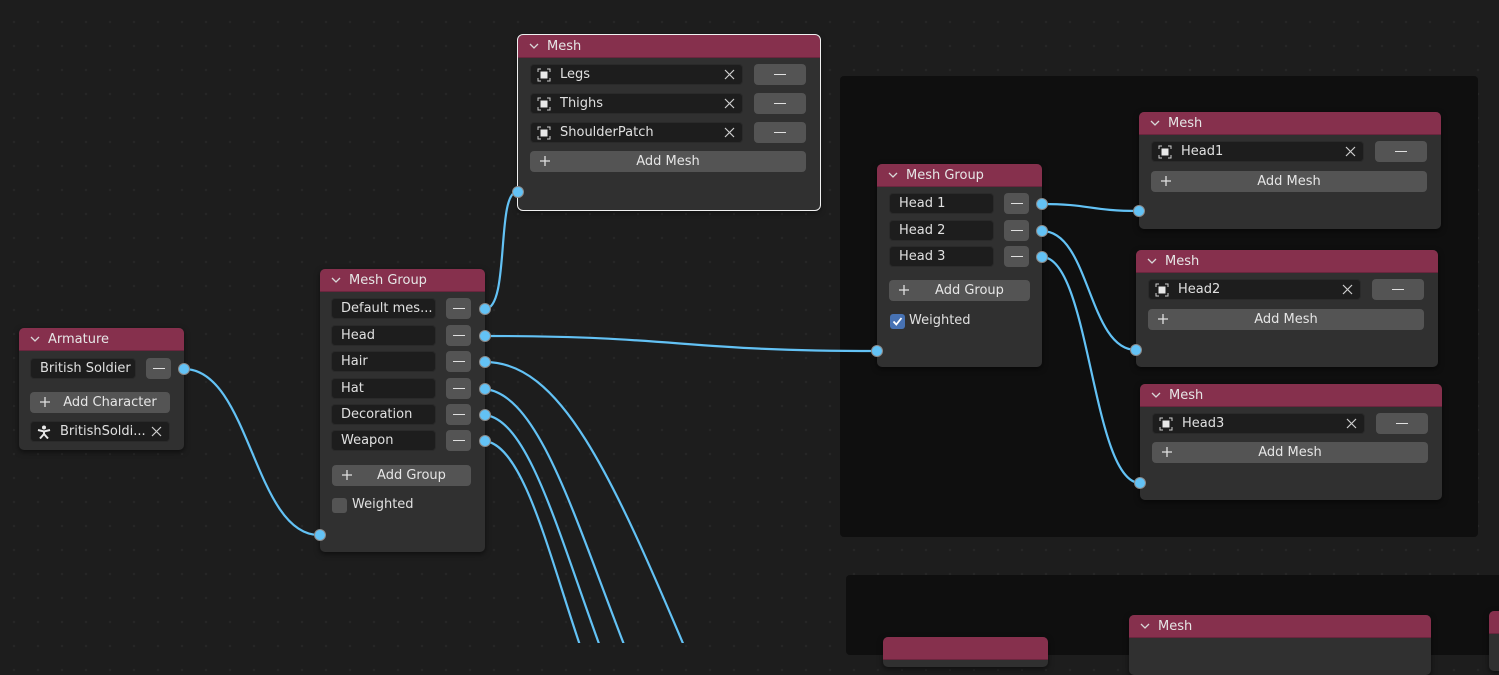  What do you see at coordinates (100, 402) in the screenshot?
I see `add-character-button: Add Character` at bounding box center [100, 402].